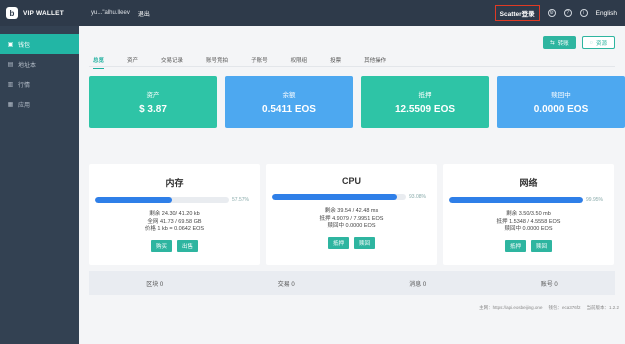 This screenshot has height=344, width=625. I want to click on info-line: 抵押 1.5348 / 4.5558 EOS, so click(528, 221).